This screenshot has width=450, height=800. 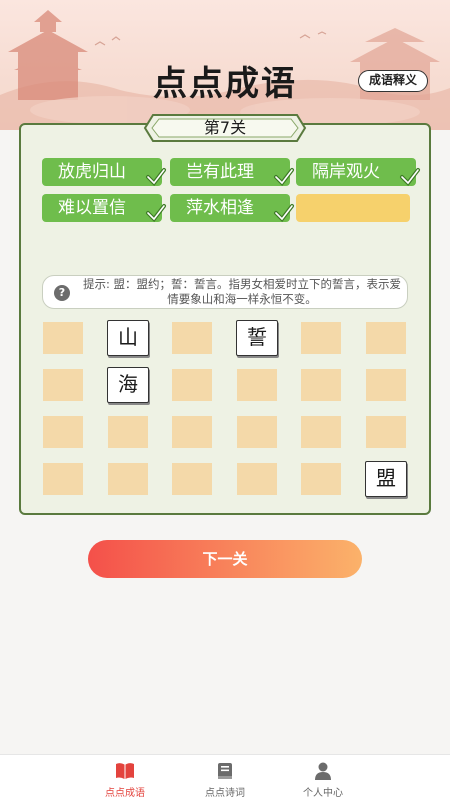 I want to click on tab-idioms: 点点成语, so click(x=125, y=777).